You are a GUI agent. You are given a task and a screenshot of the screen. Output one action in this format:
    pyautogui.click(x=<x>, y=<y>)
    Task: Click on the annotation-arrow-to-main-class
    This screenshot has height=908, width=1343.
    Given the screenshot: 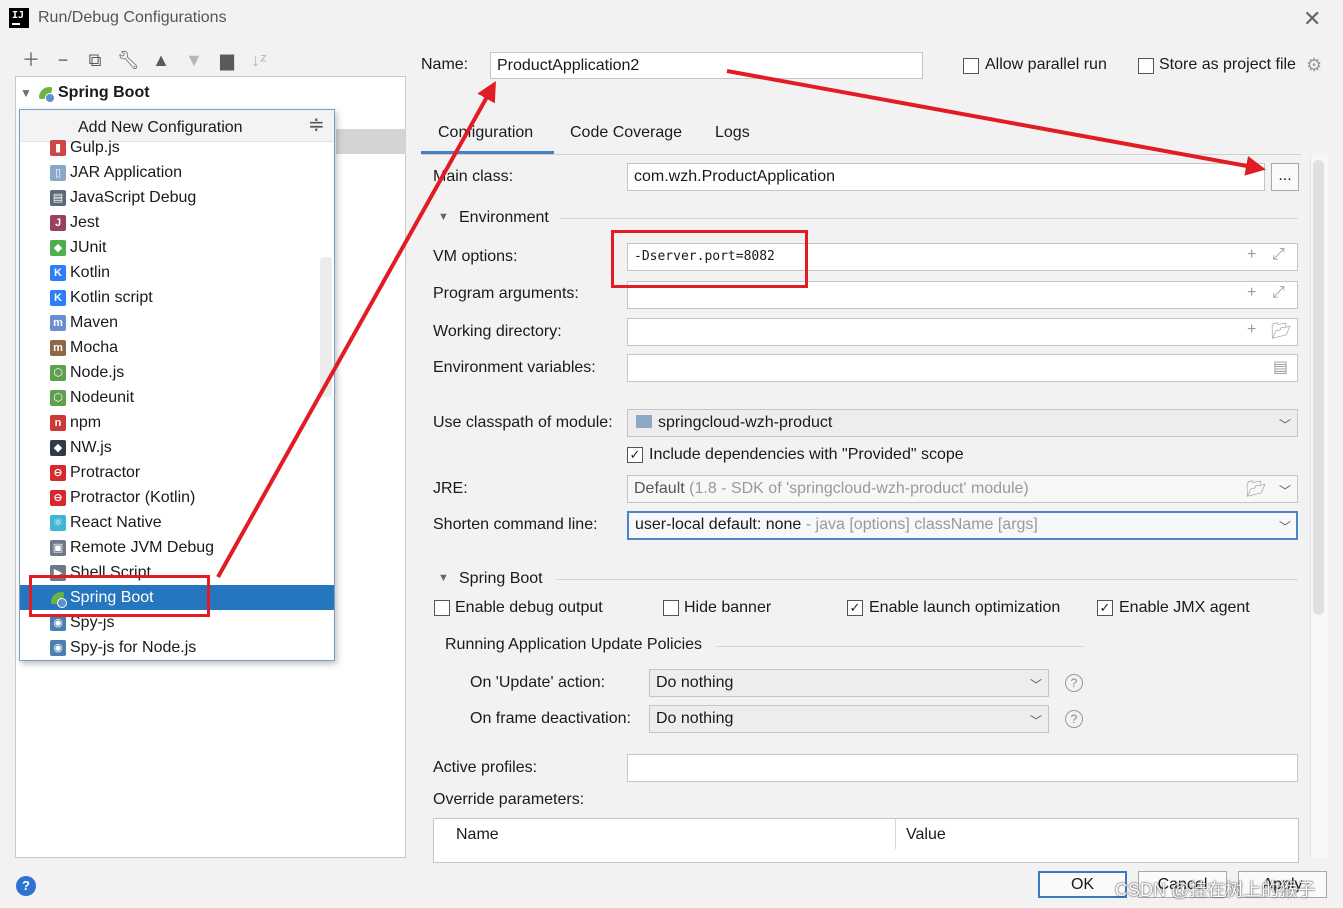 What is the action you would take?
    pyautogui.click(x=996, y=122)
    